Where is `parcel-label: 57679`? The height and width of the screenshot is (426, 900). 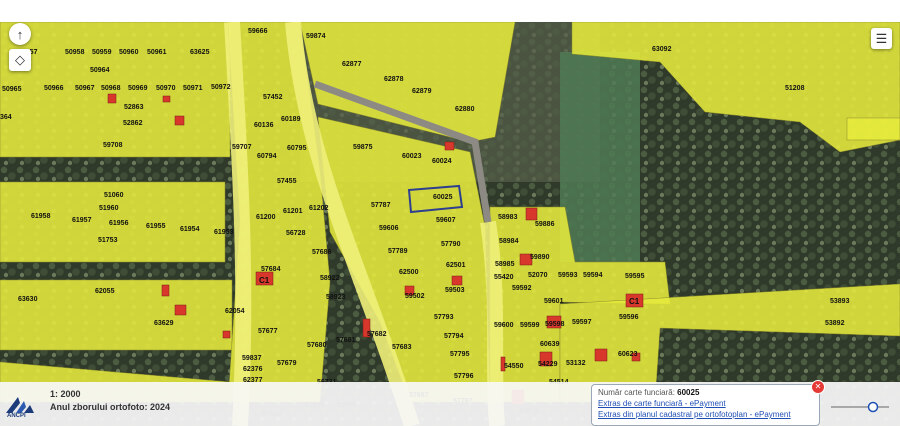
parcel-label: 57679 is located at coordinates (287, 363).